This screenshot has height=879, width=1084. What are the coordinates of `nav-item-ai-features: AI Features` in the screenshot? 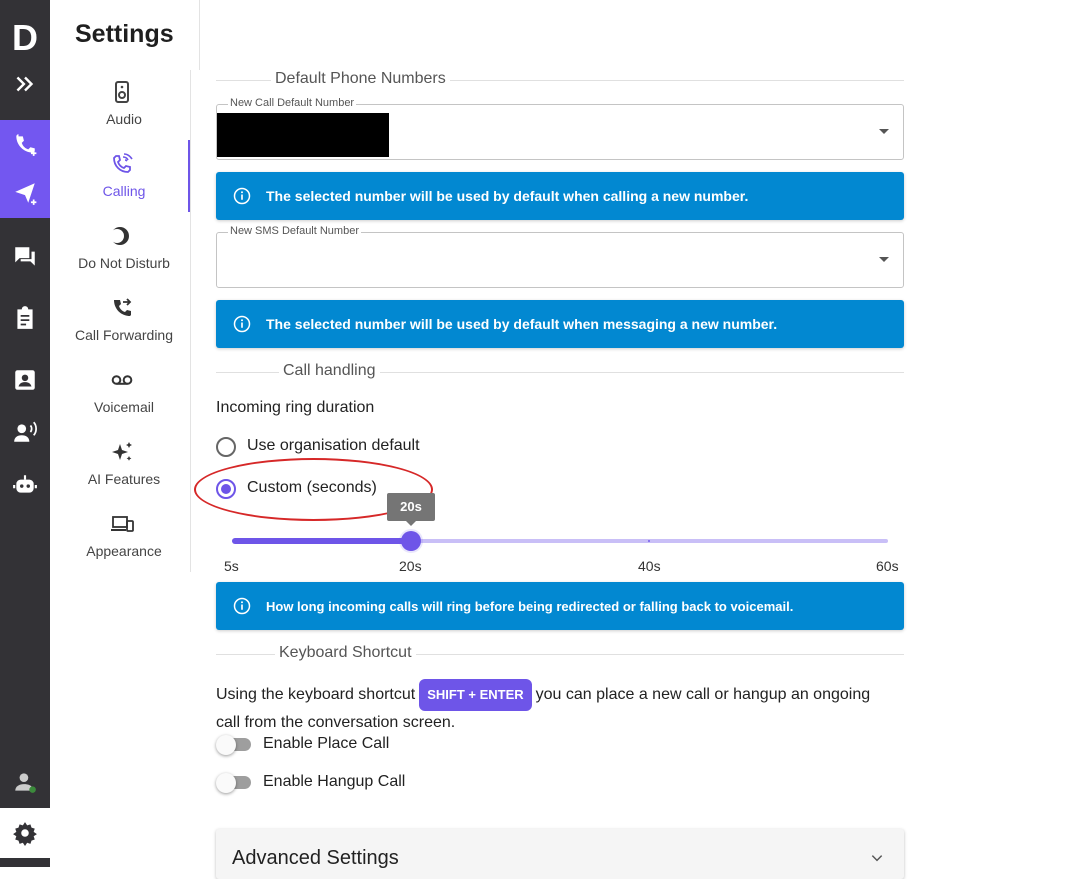 It's located at (120, 466).